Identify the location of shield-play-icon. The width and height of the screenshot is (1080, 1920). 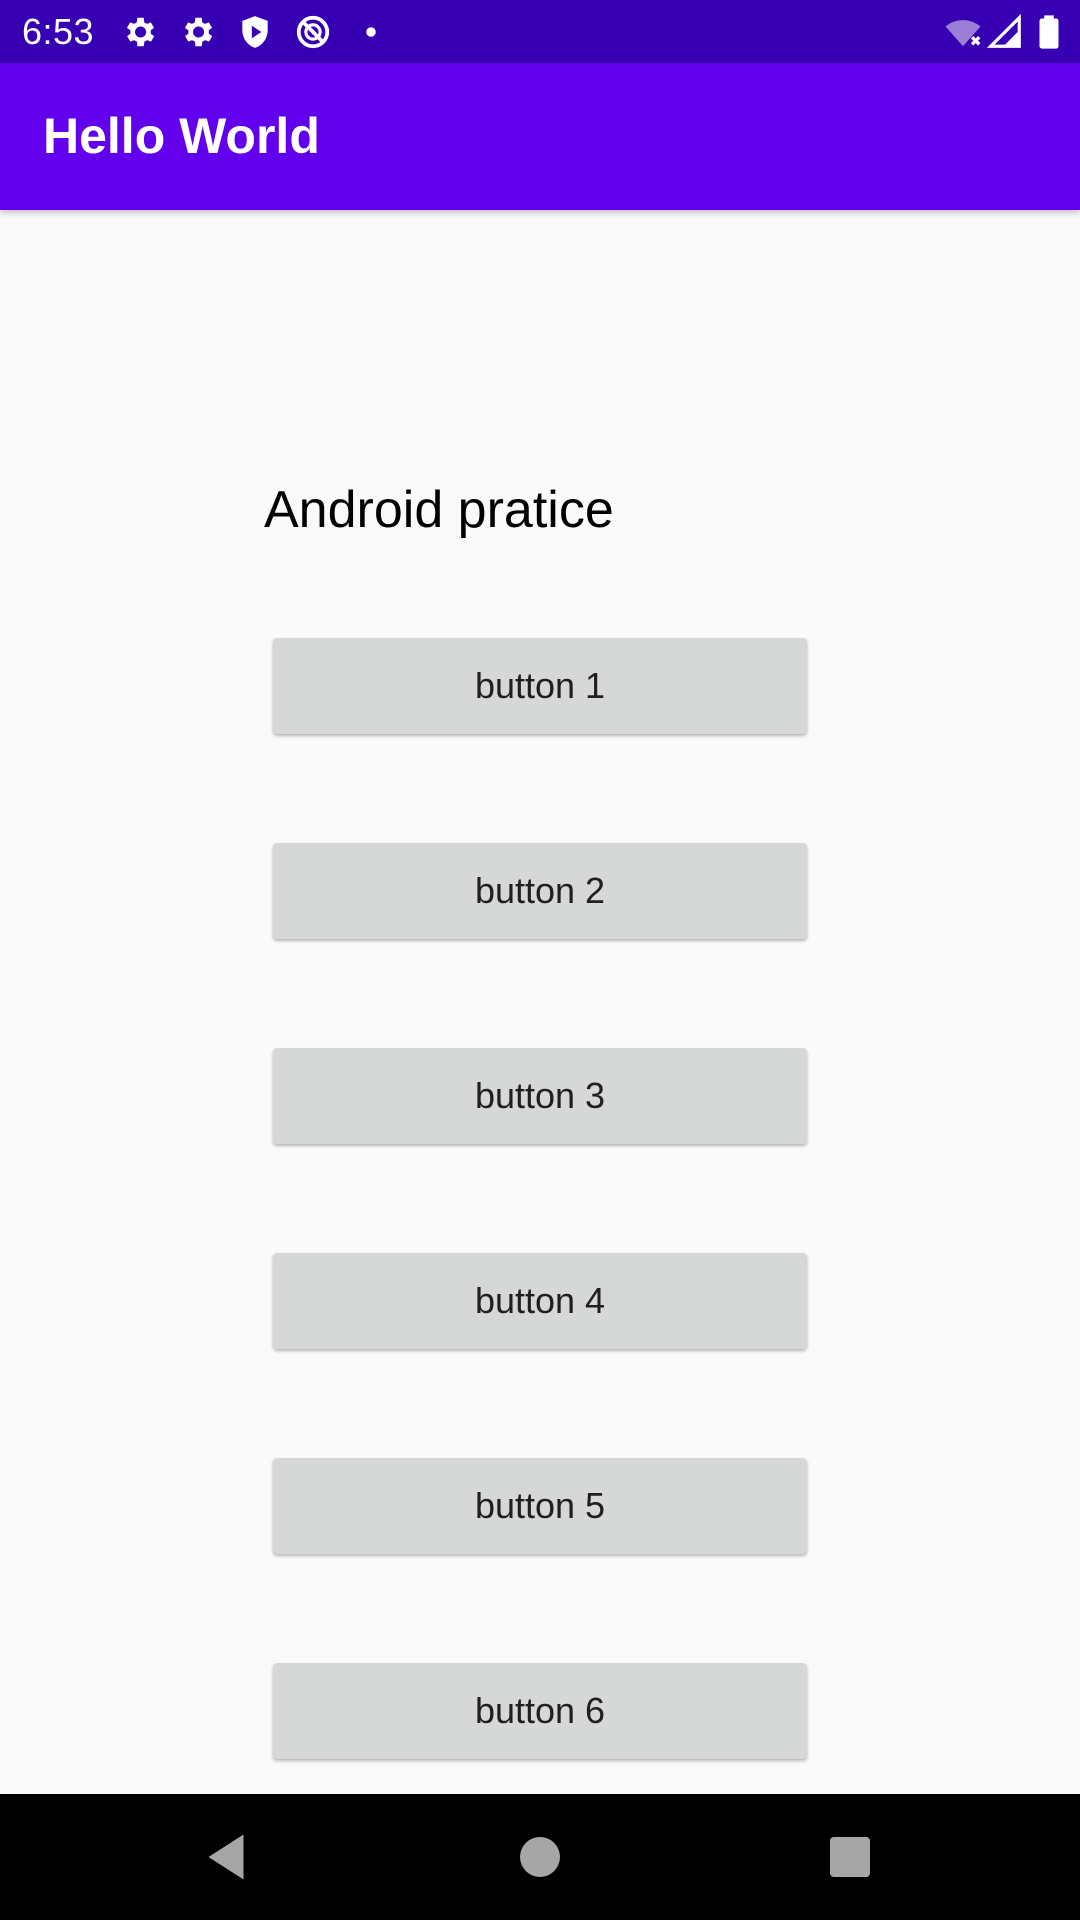
(255, 32).